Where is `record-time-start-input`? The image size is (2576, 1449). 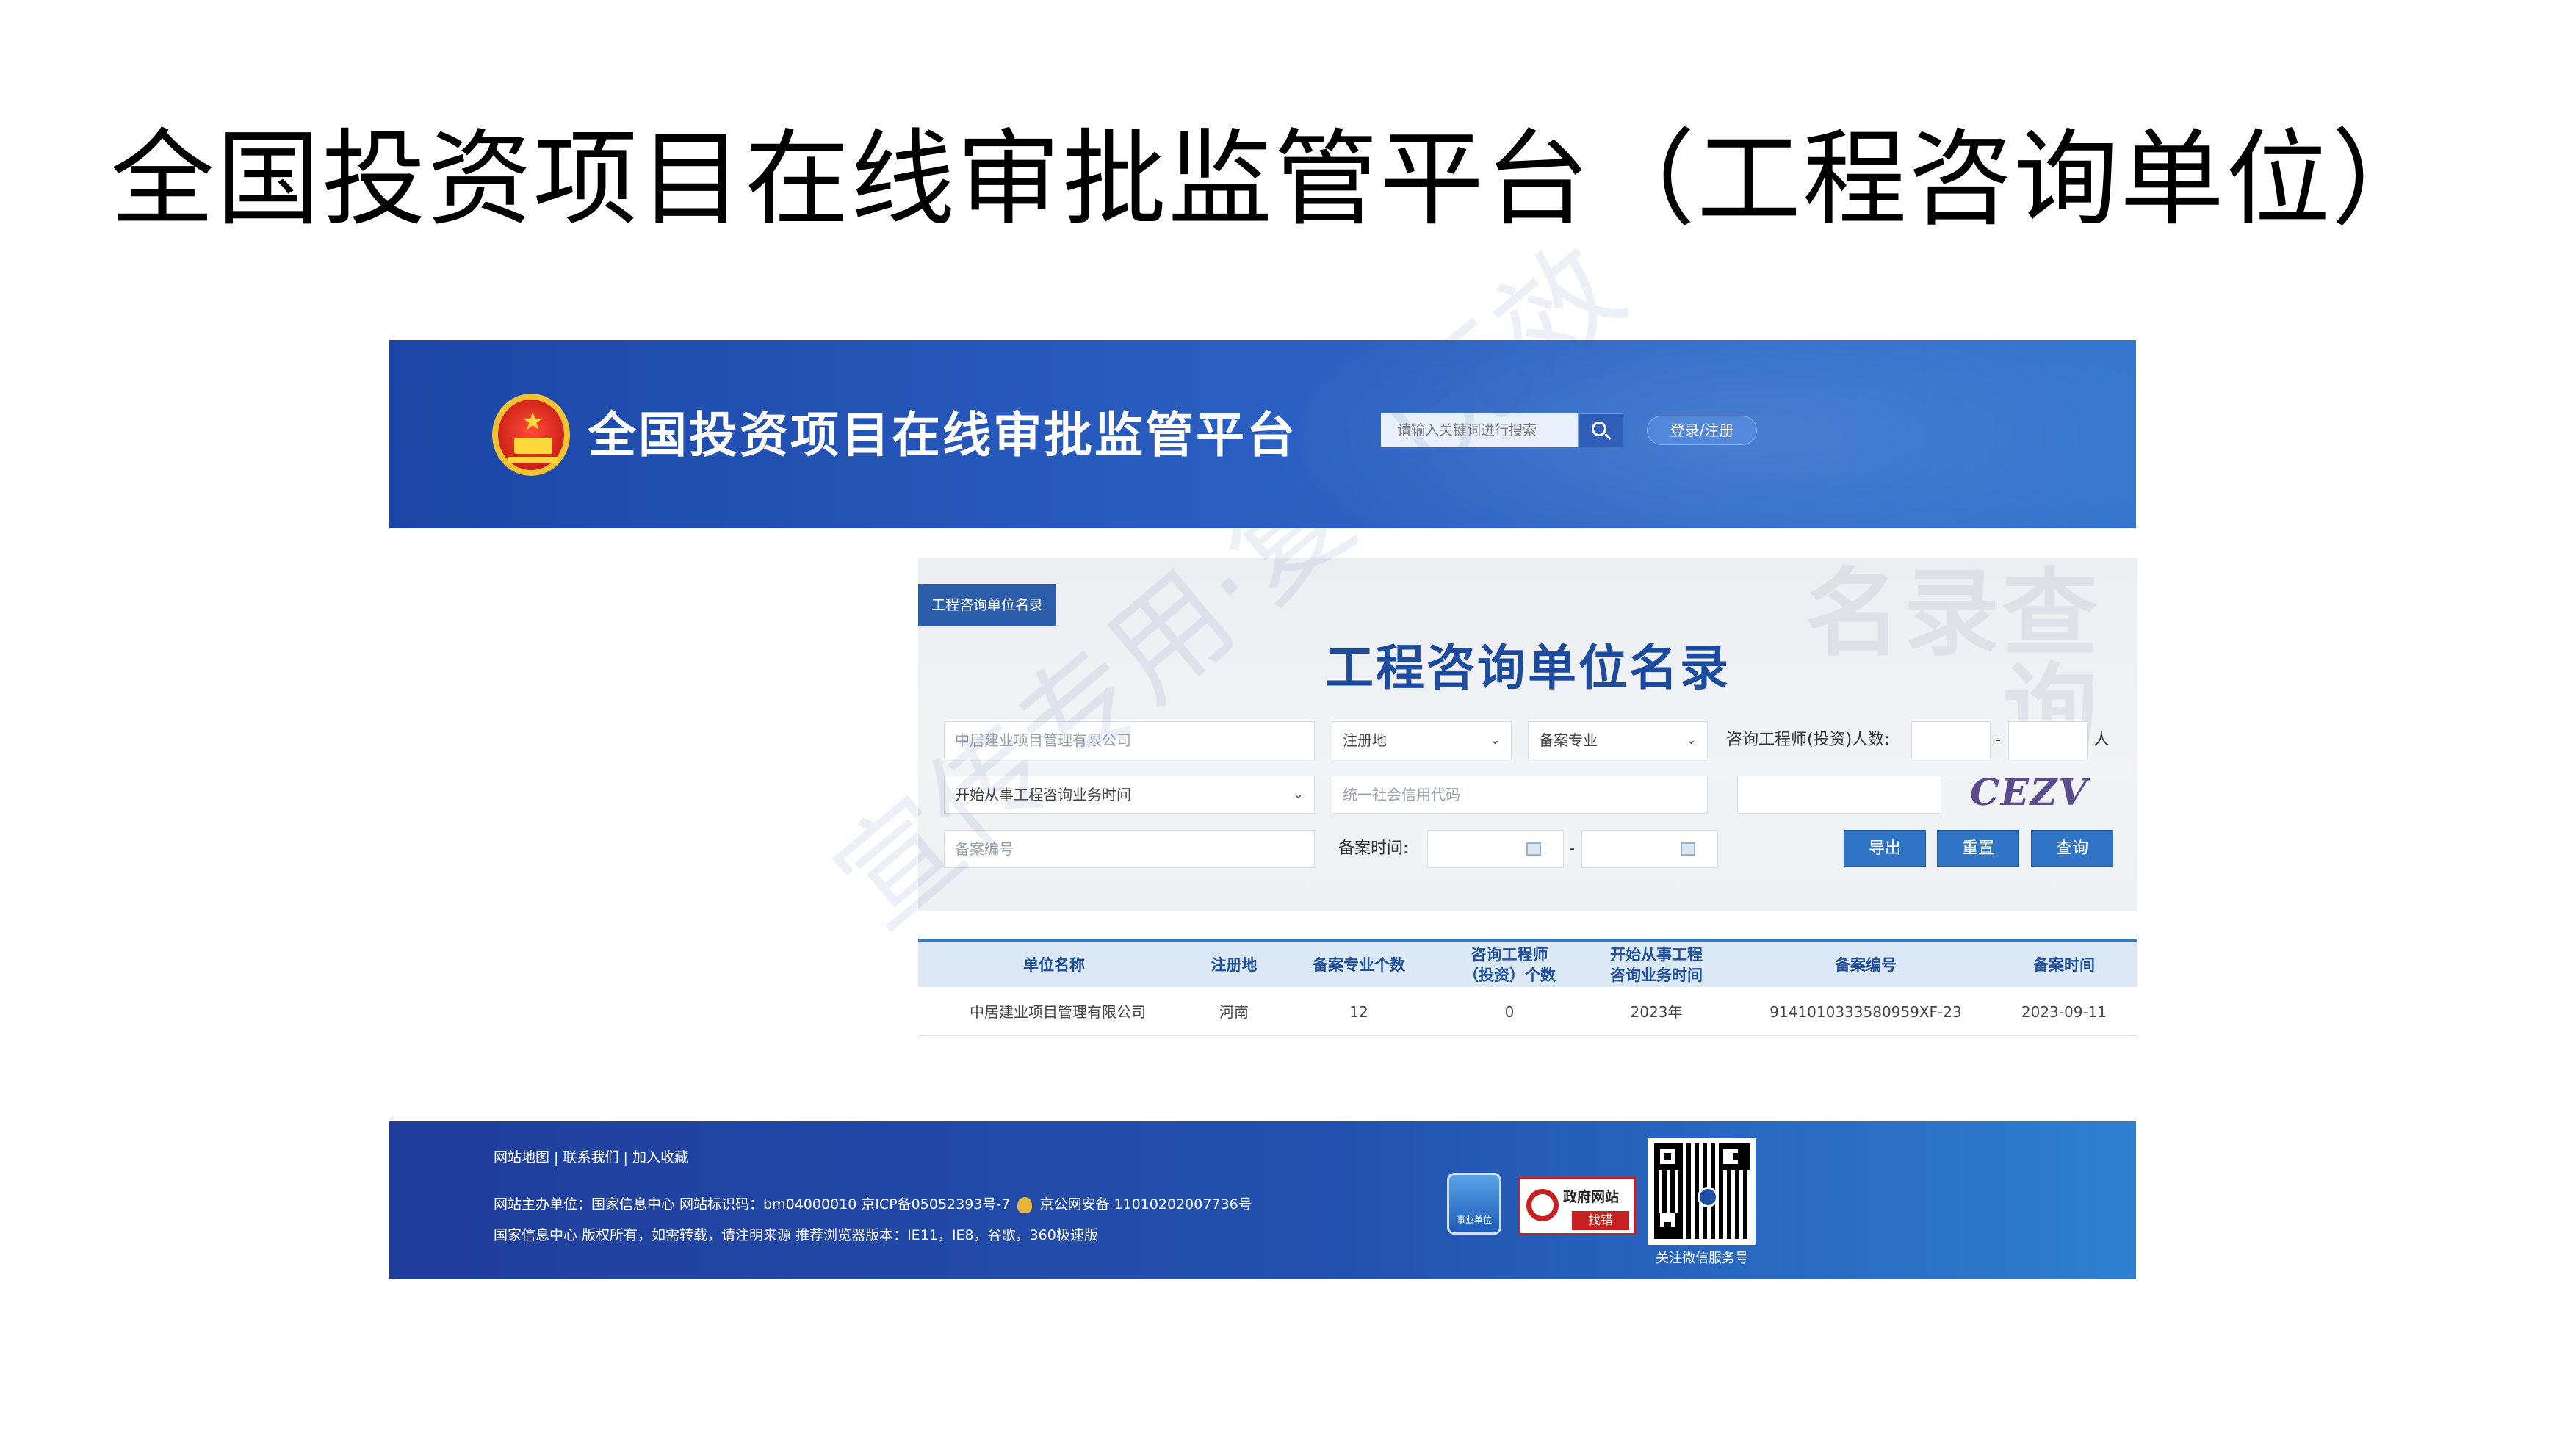
record-time-start-input is located at coordinates (1495, 849).